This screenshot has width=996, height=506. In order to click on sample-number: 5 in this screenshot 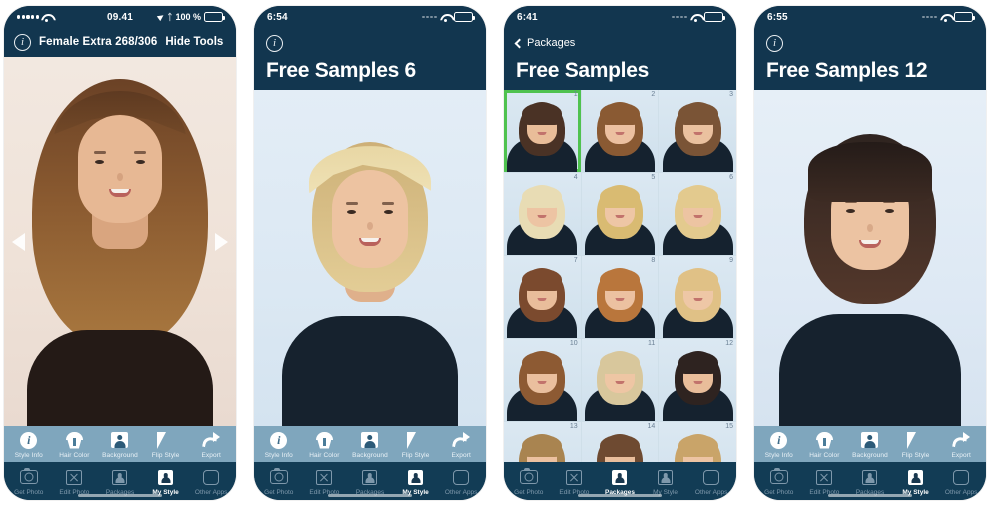, I will do `click(653, 178)`.